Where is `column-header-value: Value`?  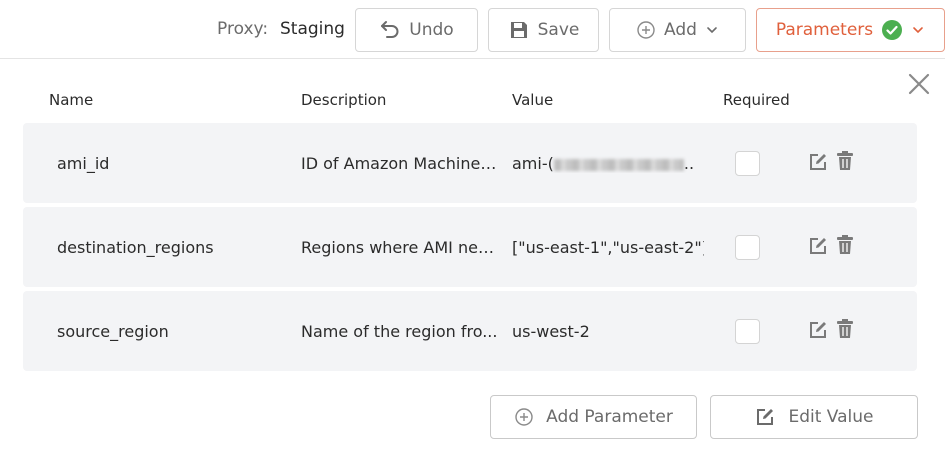 column-header-value: Value is located at coordinates (533, 100).